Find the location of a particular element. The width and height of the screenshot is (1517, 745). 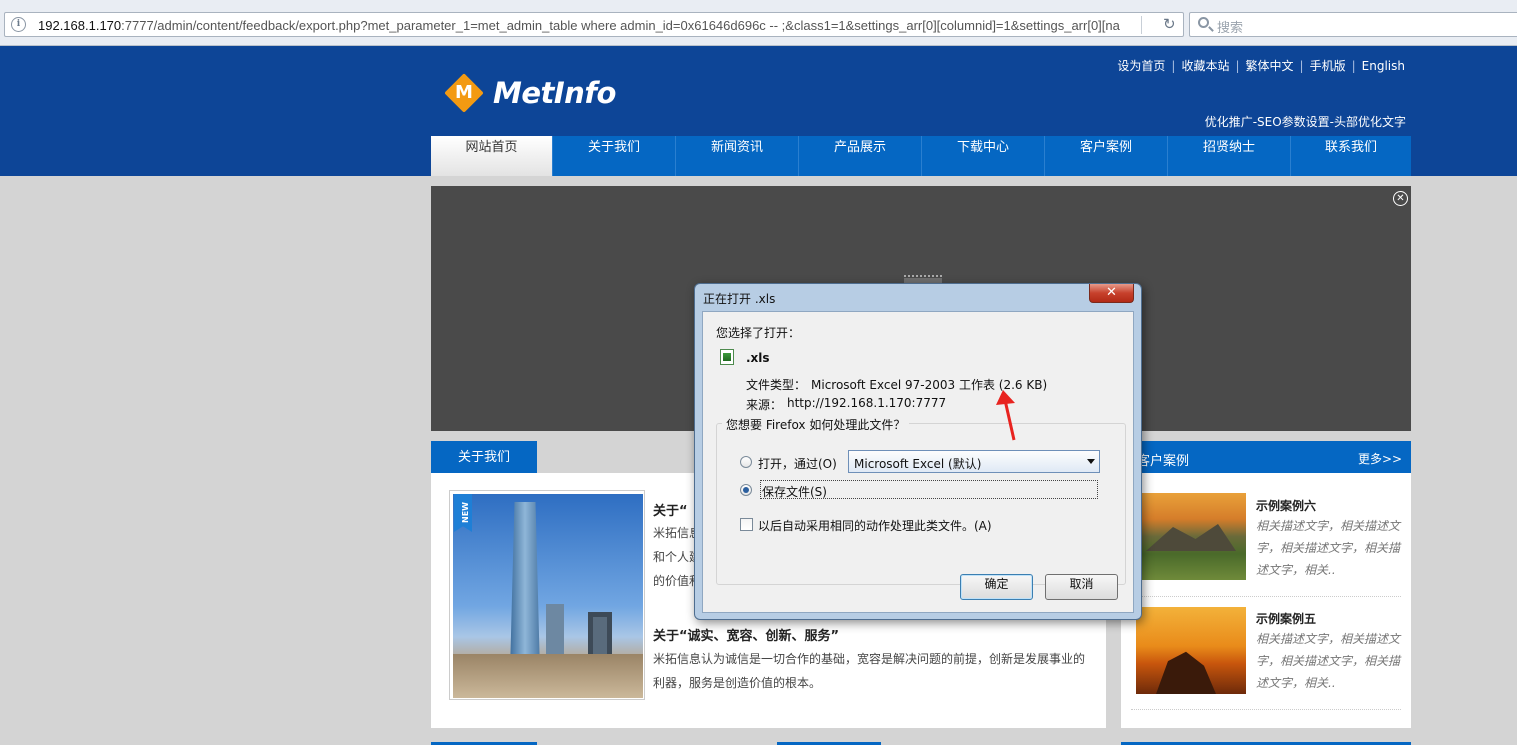

main-nav: 网站首页 关于我们 新闻资讯 产品展示 下载中心 客户案例 招贤纳士 联系我们 is located at coordinates (921, 156).